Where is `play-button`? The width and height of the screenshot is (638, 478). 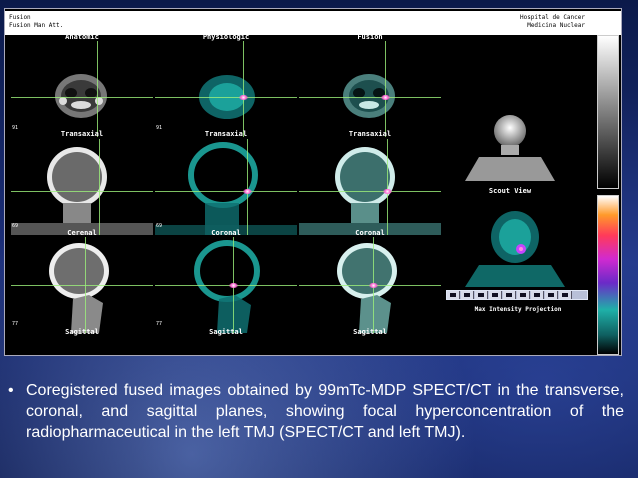 play-button is located at coordinates (523, 295).